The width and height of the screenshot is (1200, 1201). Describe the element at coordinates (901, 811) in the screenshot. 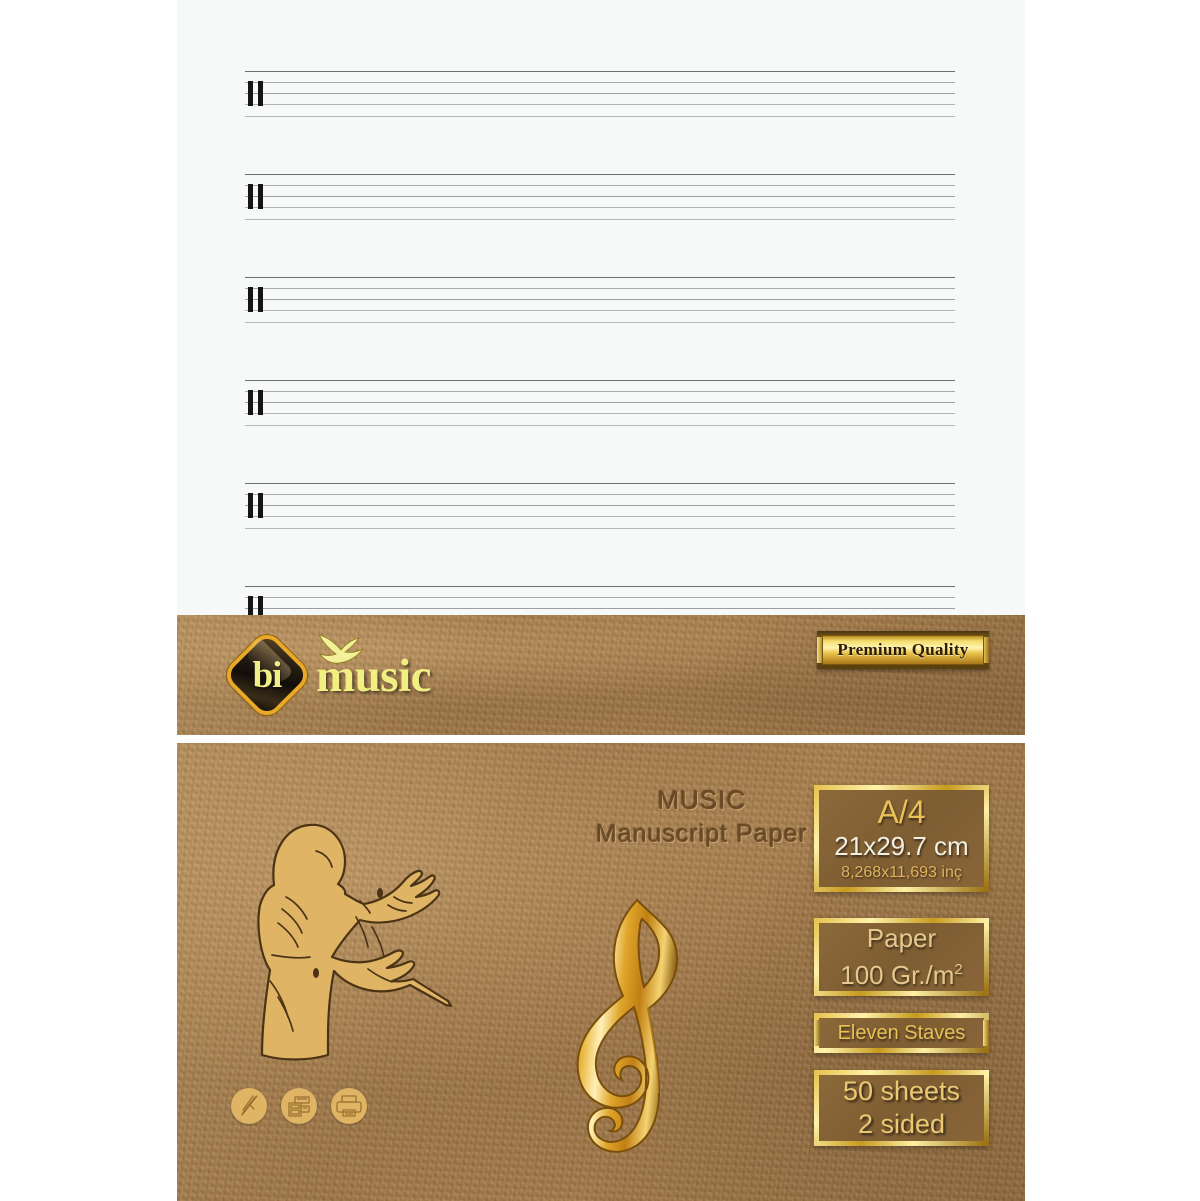

I see `spec-size-label: A/4` at that location.